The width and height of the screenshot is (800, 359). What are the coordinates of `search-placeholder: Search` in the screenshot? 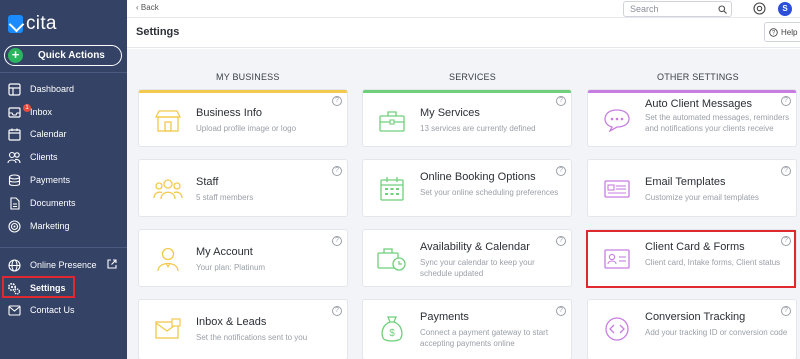 It's located at (644, 9).